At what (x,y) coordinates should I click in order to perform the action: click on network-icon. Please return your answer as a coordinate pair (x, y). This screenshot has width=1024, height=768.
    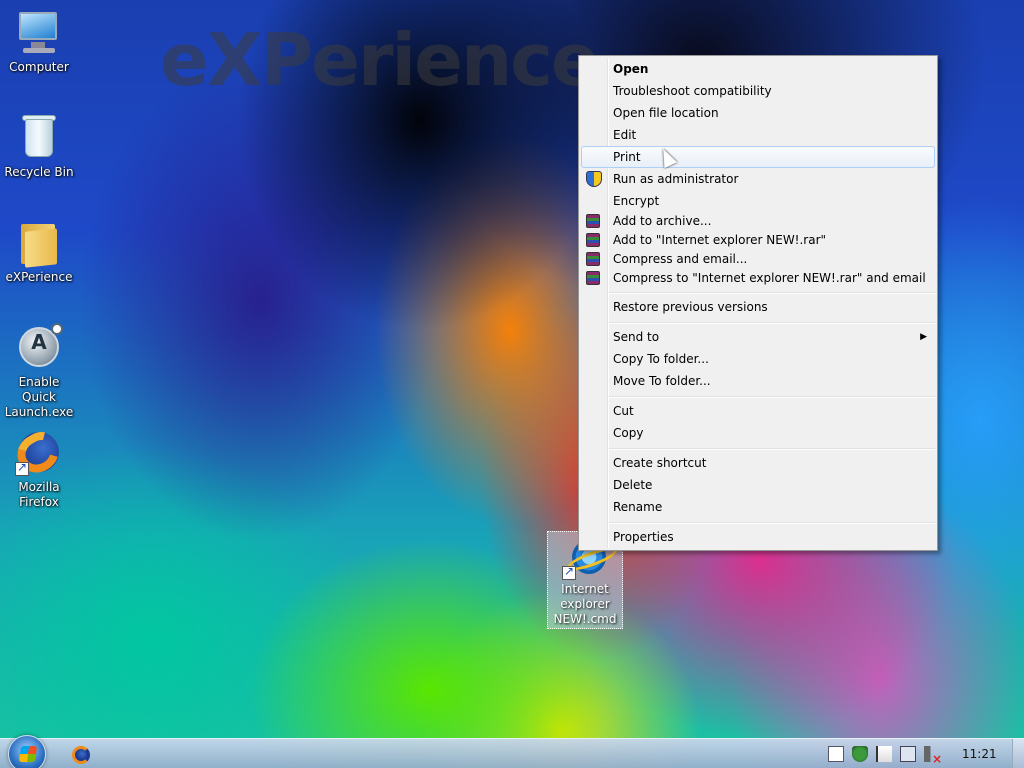
    Looking at the image, I should click on (908, 754).